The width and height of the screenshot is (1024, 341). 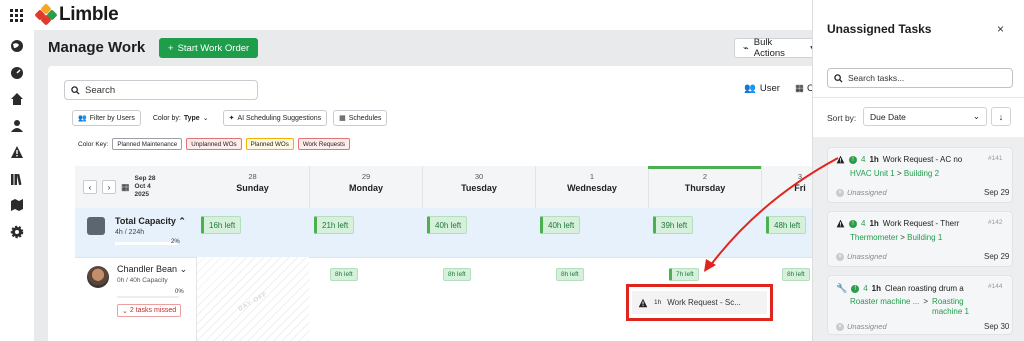 I want to click on left-nav, so click(x=17, y=185).